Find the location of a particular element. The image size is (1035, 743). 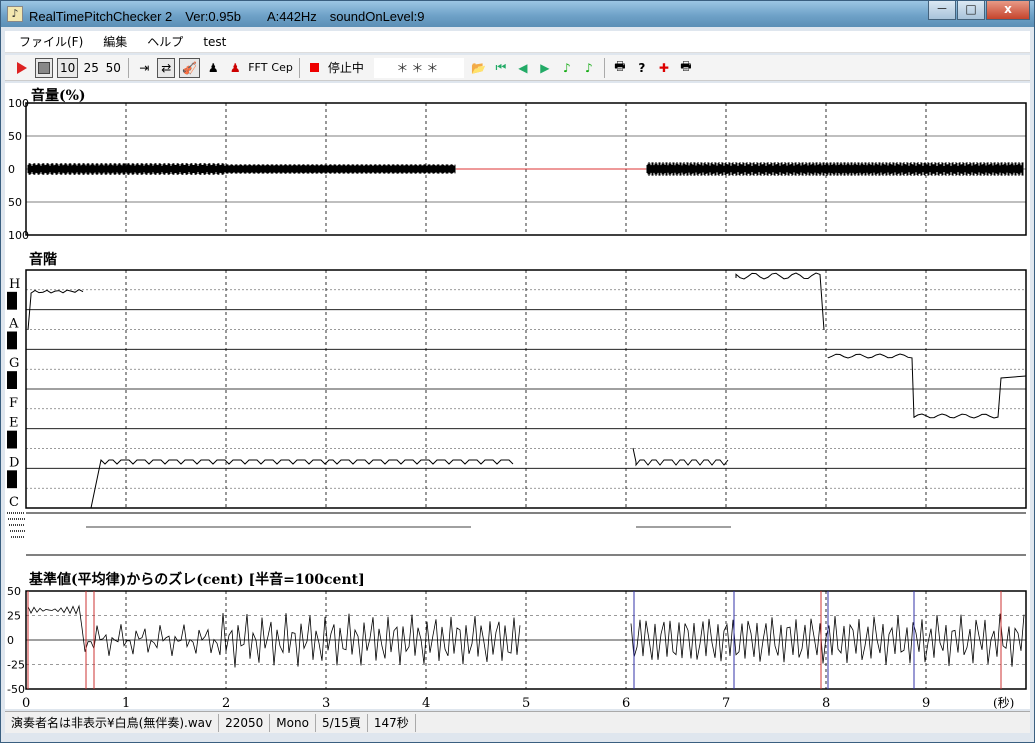

time-tick-label: 1 is located at coordinates (126, 702).